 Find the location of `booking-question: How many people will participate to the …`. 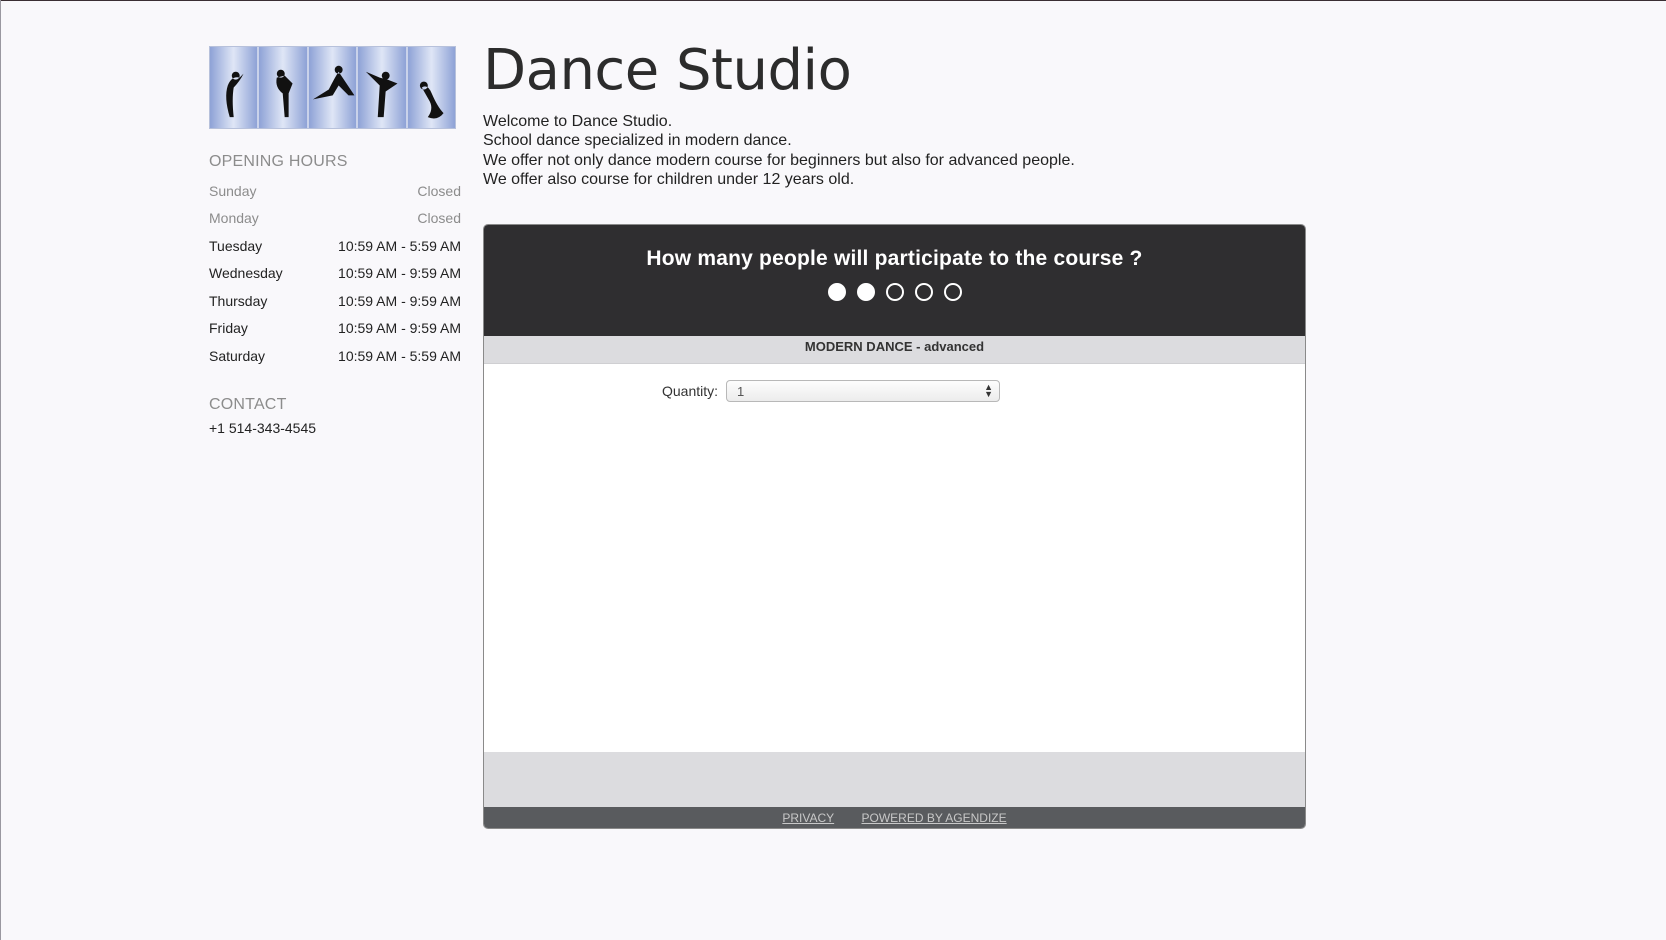

booking-question: How many people will participate to the … is located at coordinates (894, 258).